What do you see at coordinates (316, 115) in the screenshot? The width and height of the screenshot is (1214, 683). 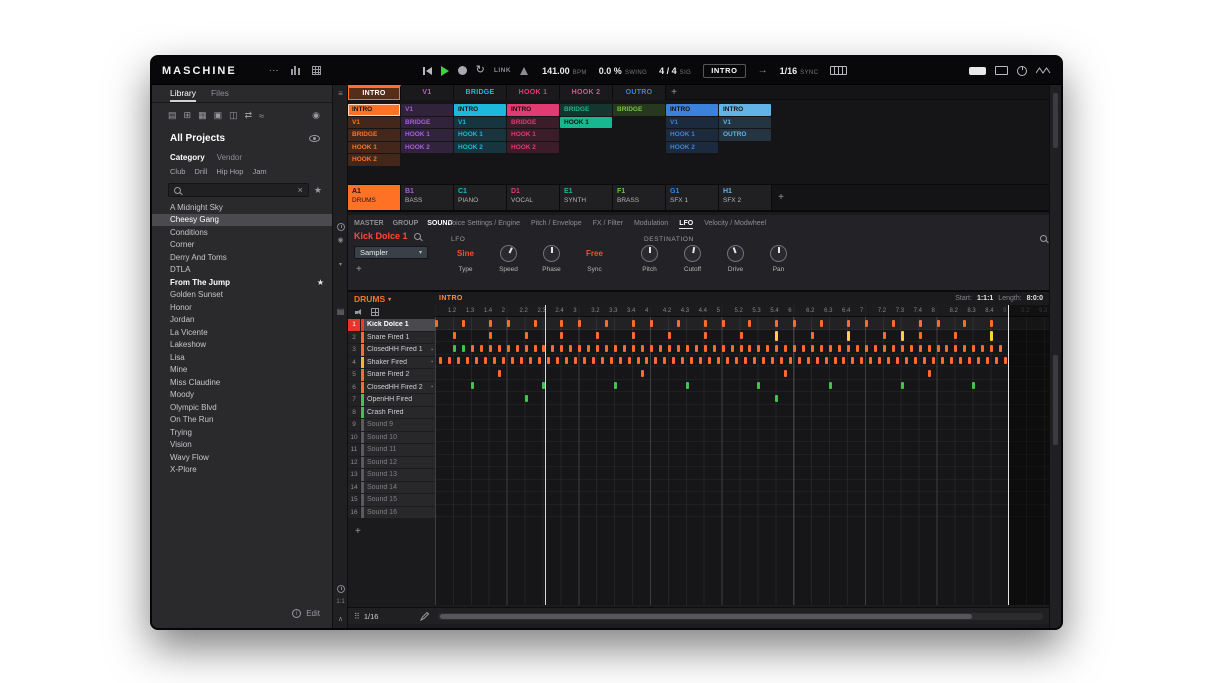 I see `user-icon: ◉` at bounding box center [316, 115].